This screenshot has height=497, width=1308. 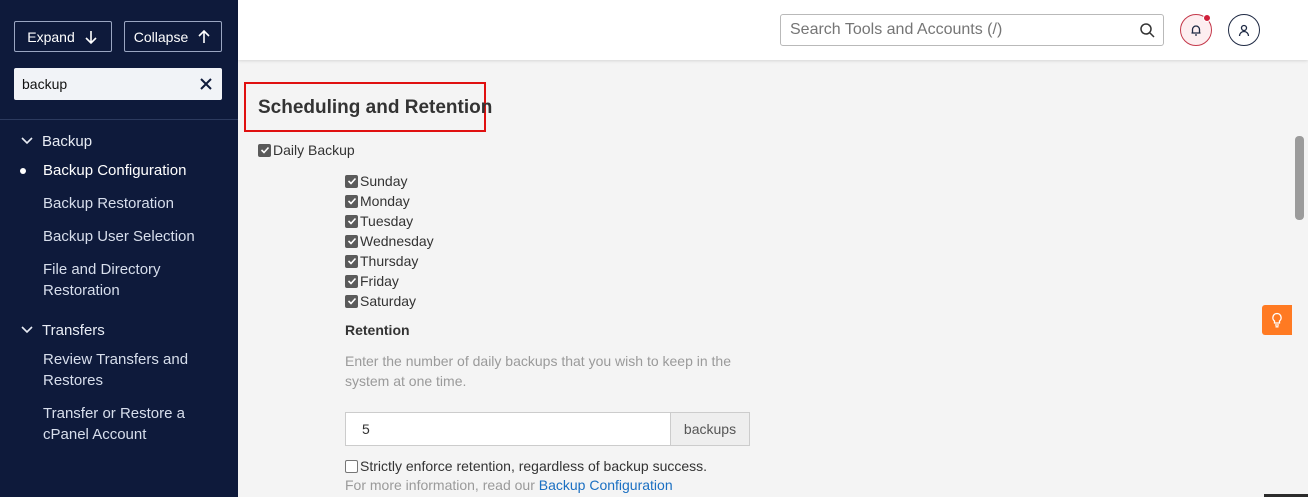 I want to click on collapse-label: Collapse, so click(x=161, y=36).